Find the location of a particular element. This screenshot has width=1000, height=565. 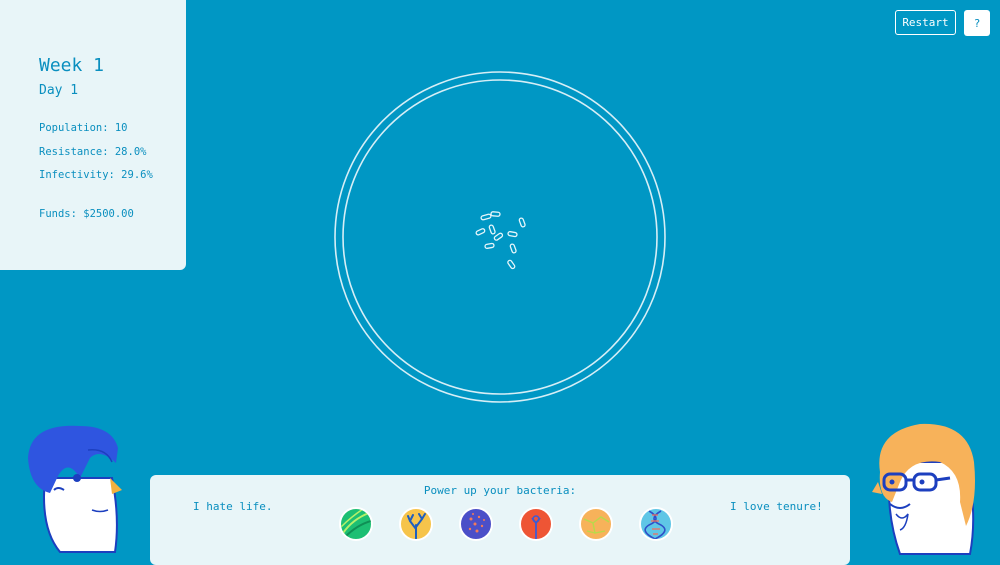

funds-stat: Funds: $2500.00 is located at coordinates (86, 214).